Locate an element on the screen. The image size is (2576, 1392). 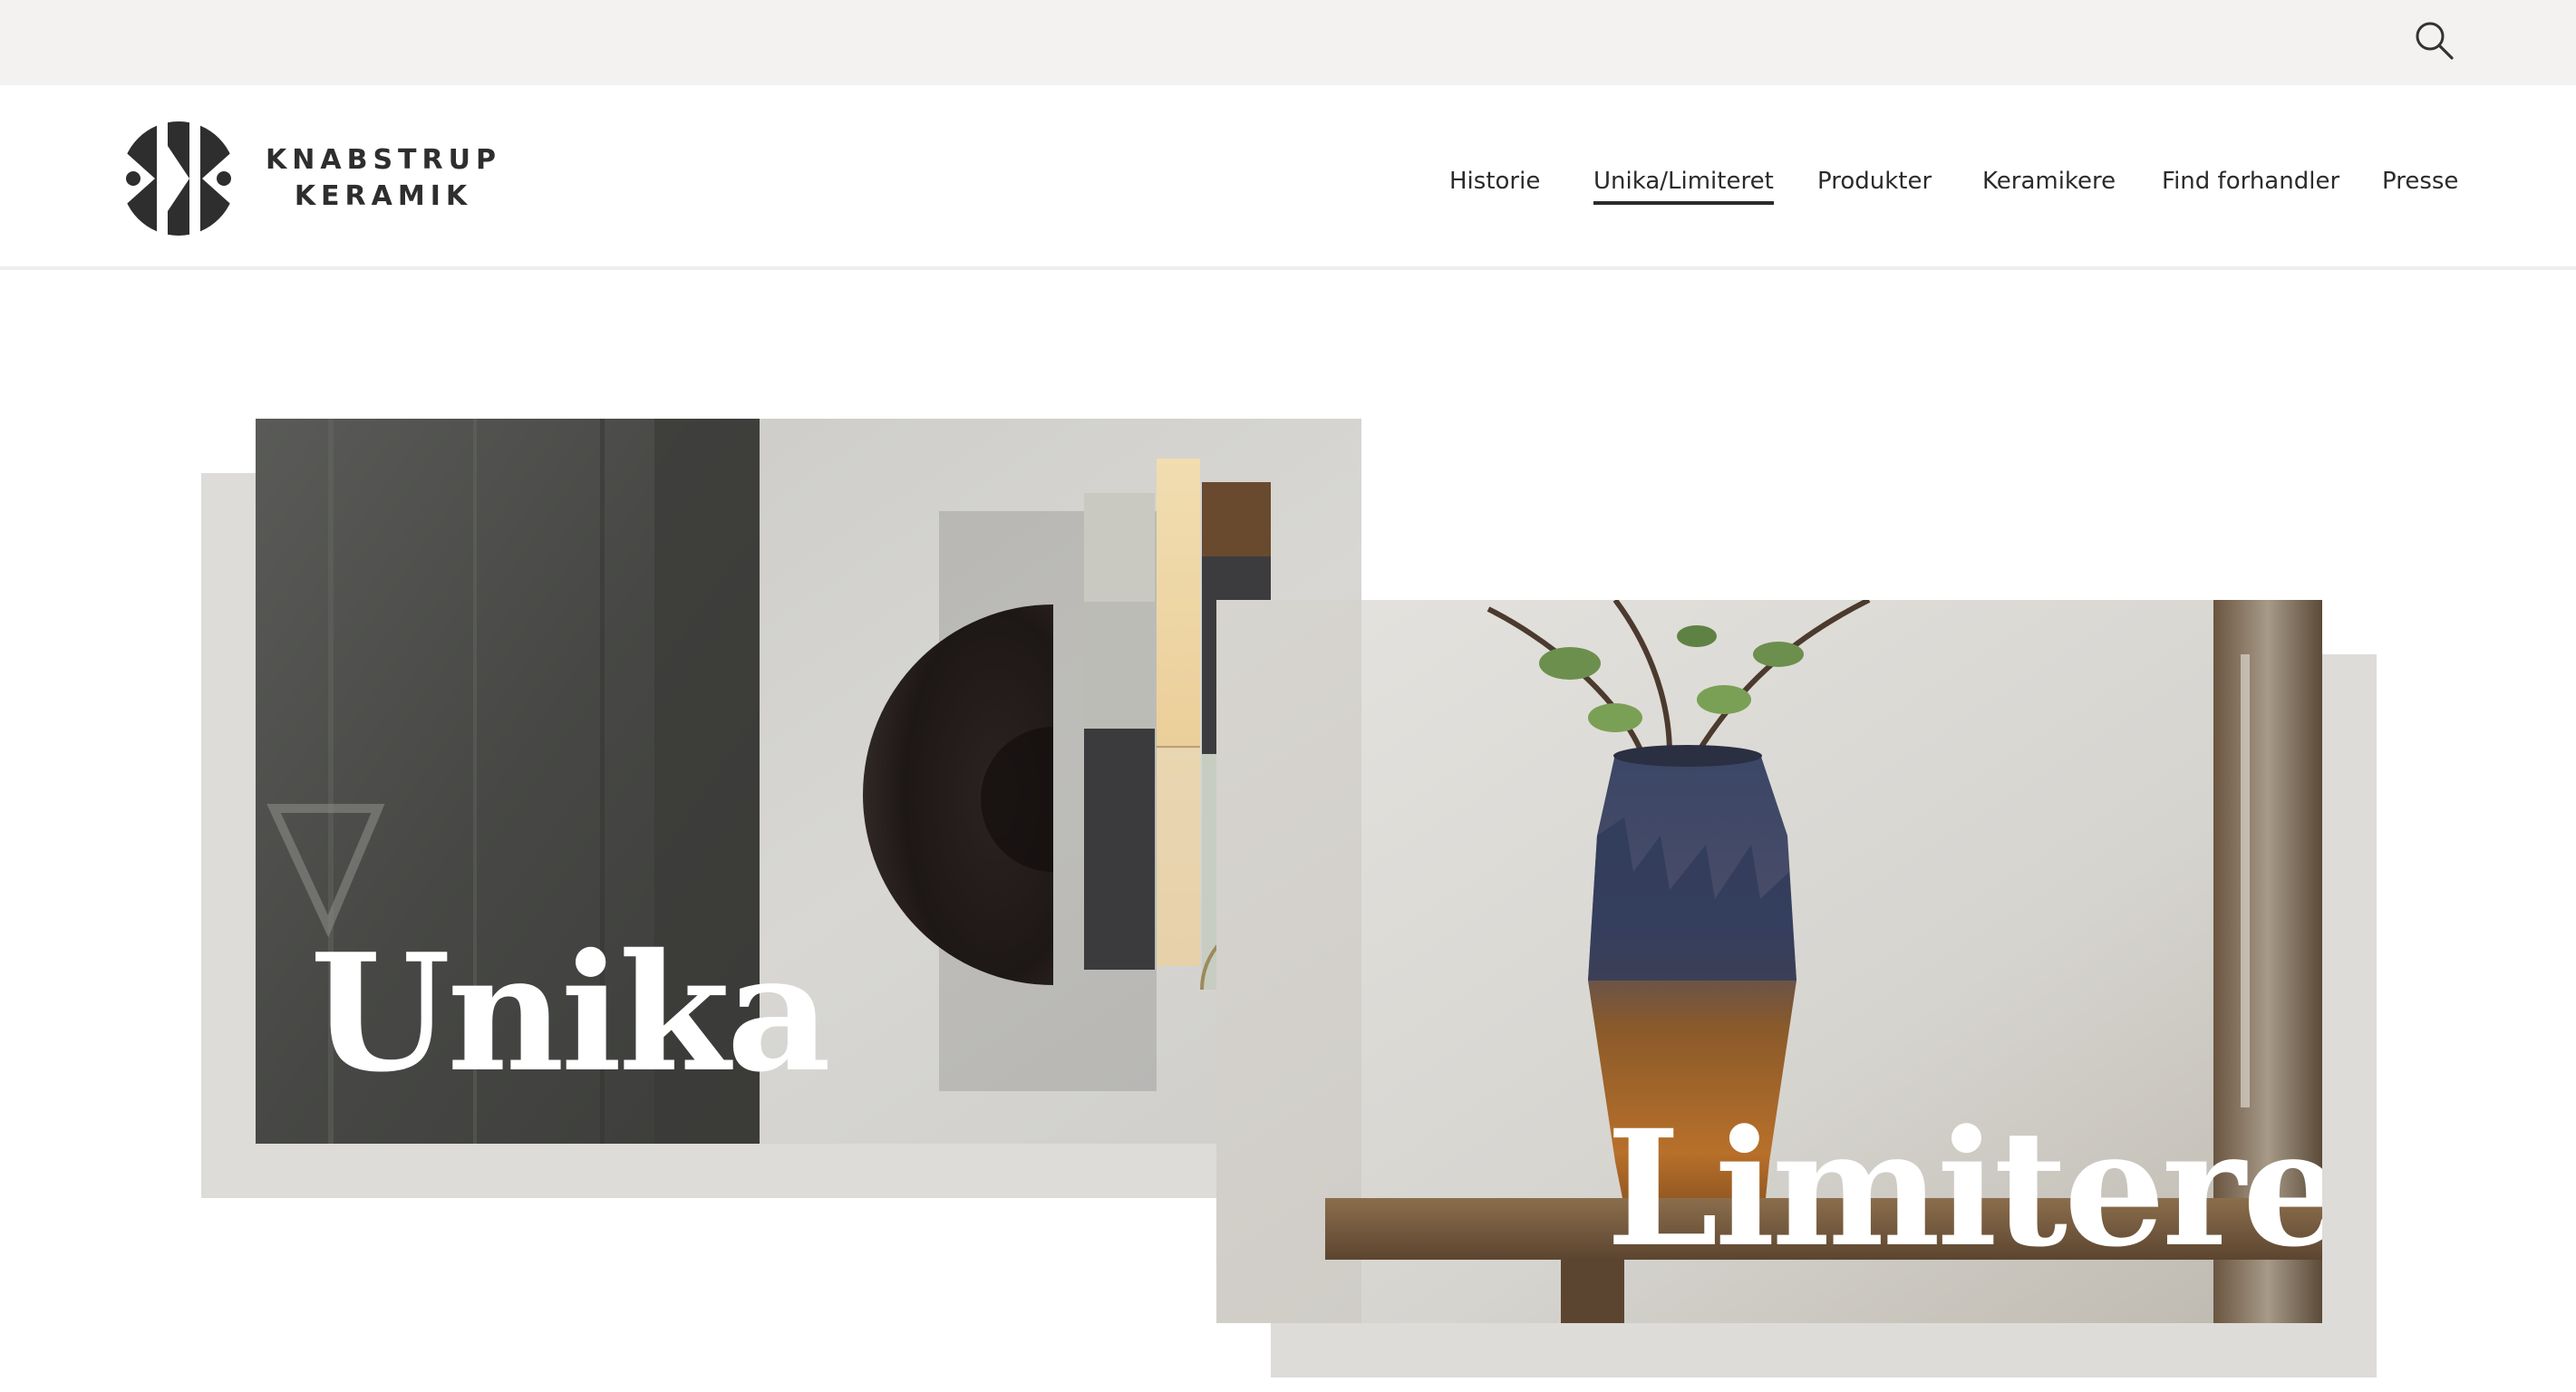
nav-item-keramikere: Keramikere is located at coordinates (2049, 181).